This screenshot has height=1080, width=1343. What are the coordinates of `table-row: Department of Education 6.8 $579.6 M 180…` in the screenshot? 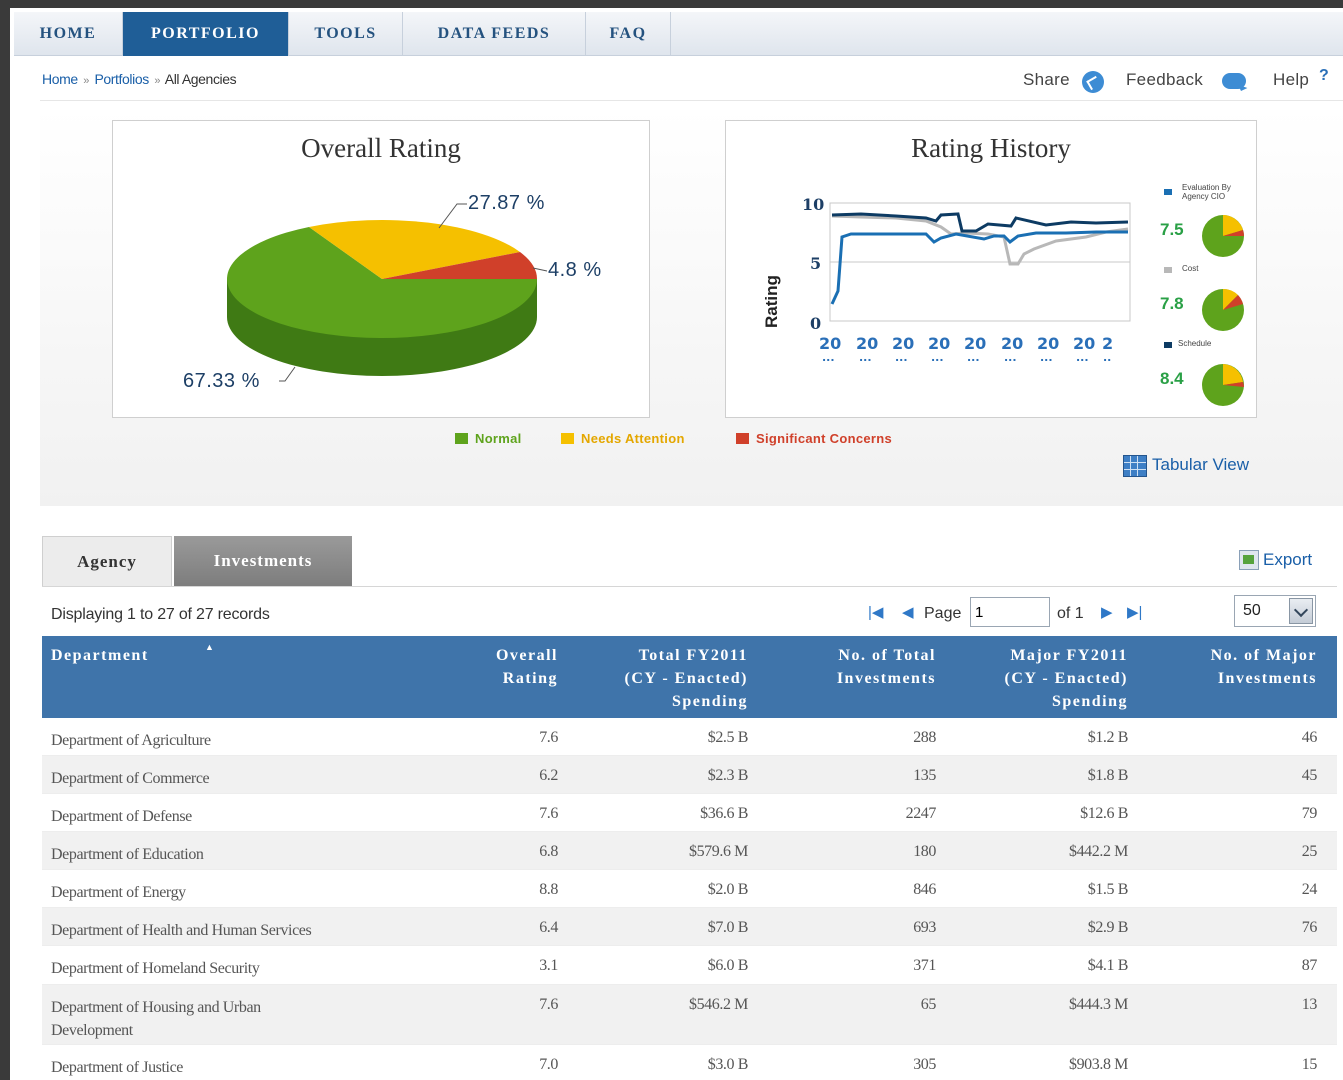 It's located at (689, 851).